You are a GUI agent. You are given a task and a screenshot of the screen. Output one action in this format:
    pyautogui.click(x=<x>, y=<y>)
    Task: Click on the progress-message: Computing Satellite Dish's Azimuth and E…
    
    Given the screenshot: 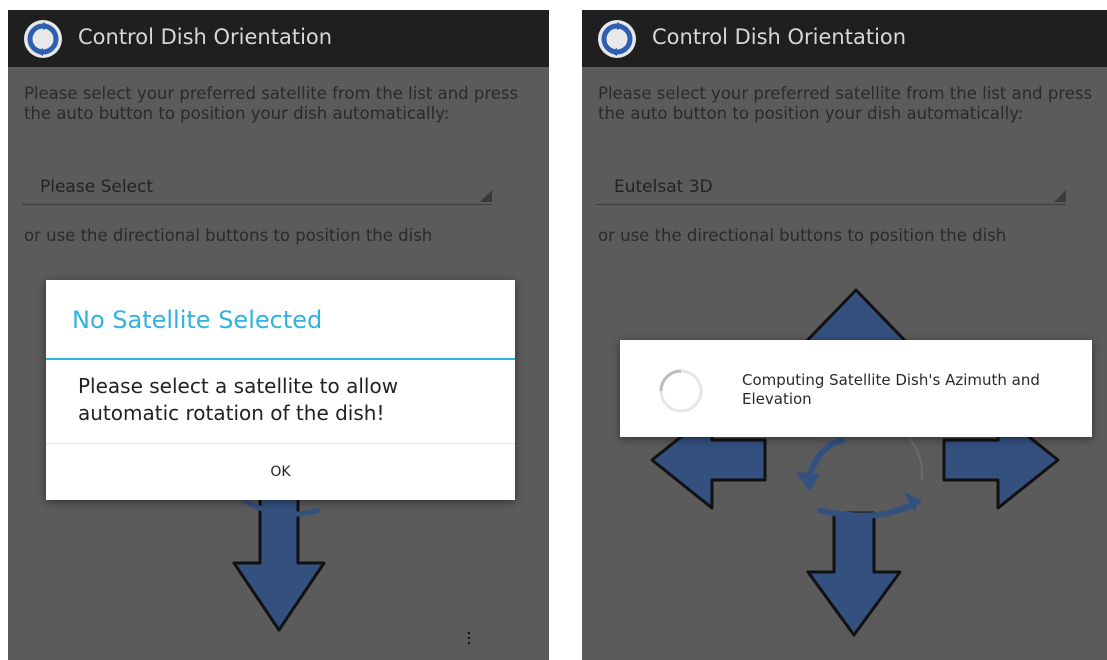 What is the action you would take?
    pyautogui.click(x=891, y=389)
    